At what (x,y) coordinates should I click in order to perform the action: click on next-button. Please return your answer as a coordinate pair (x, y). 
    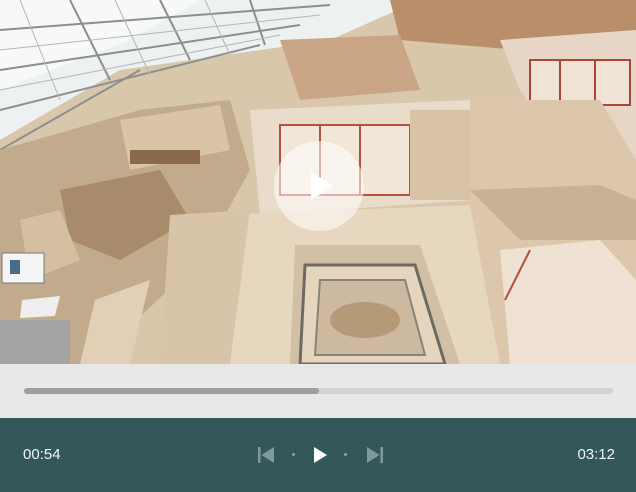
    Looking at the image, I should click on (375, 455).